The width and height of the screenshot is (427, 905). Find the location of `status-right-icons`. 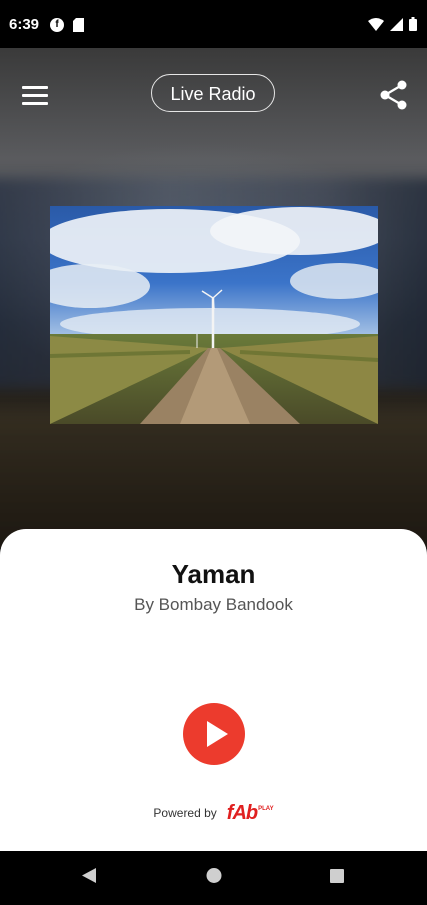

status-right-icons is located at coordinates (392, 24).